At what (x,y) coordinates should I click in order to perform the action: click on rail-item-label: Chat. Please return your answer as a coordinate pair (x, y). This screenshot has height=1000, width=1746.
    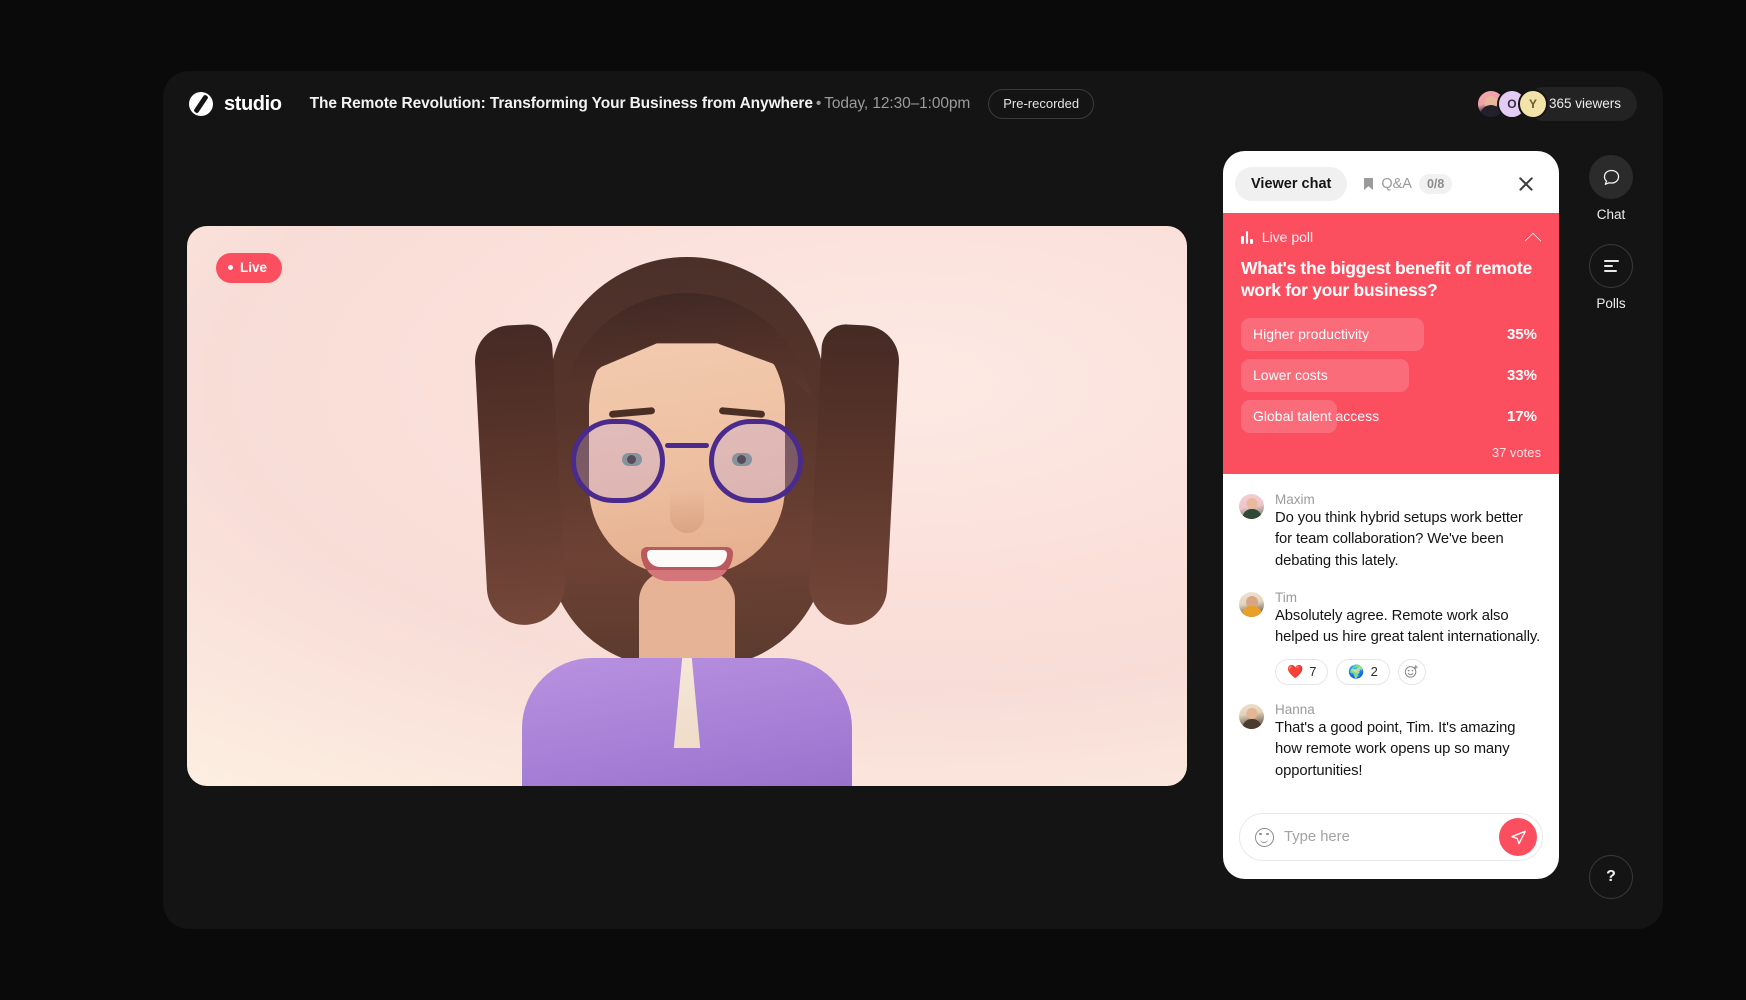
    Looking at the image, I should click on (1611, 214).